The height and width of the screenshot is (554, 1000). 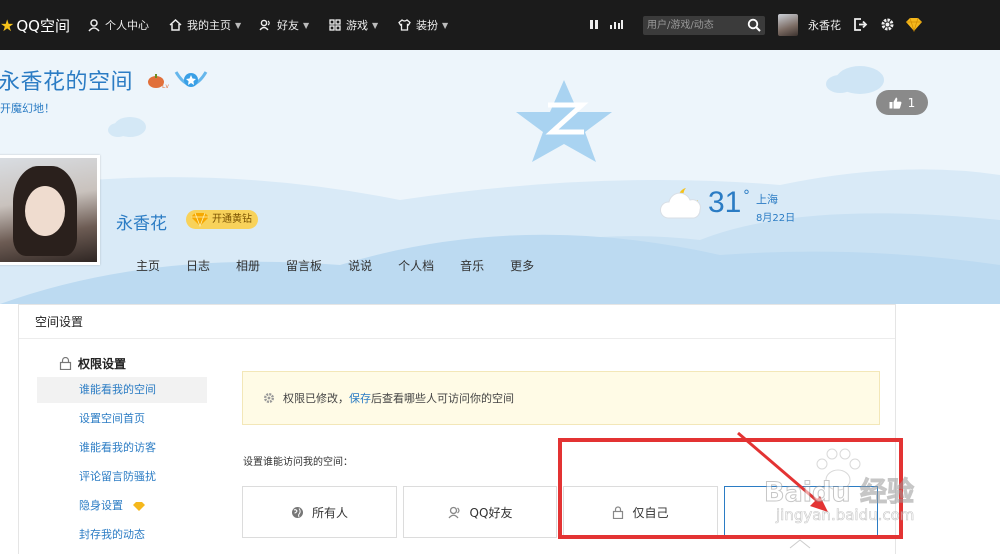 I want to click on watermark-brand: Baidu 经验, so click(x=839, y=493).